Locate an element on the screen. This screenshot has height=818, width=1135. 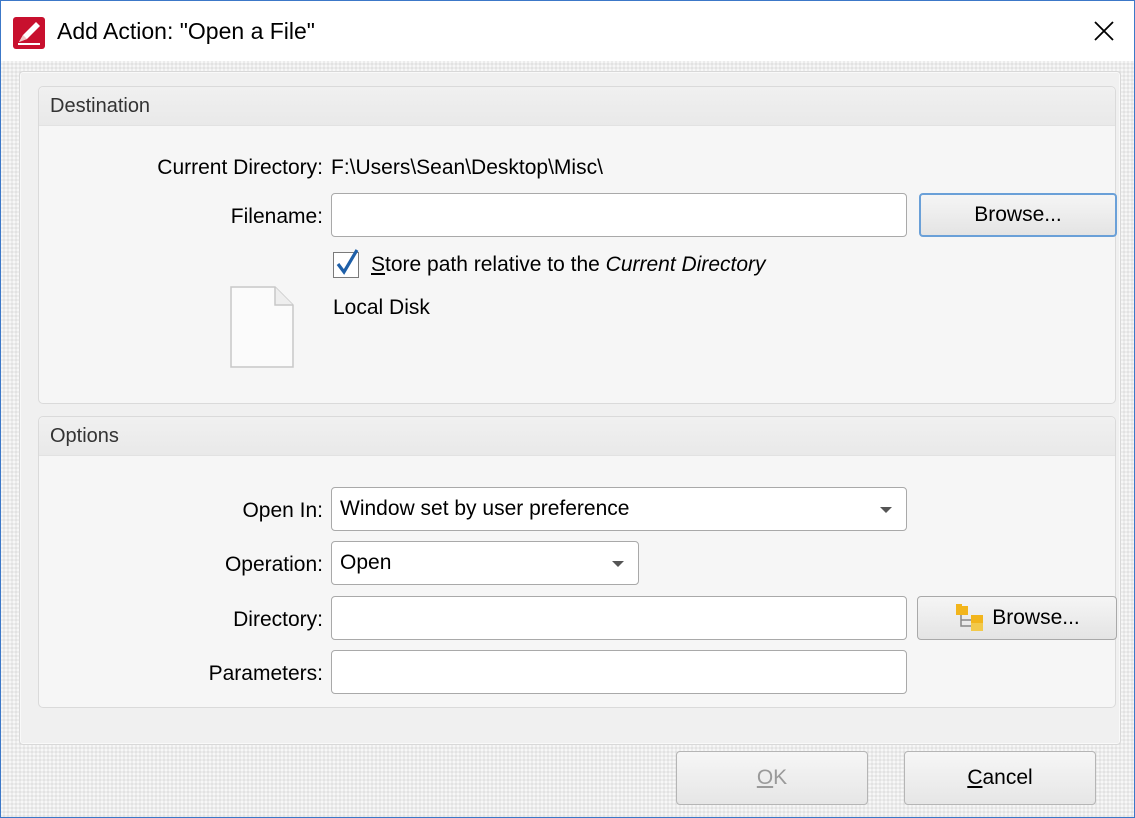
open-in-label: Open In: is located at coordinates (282, 510).